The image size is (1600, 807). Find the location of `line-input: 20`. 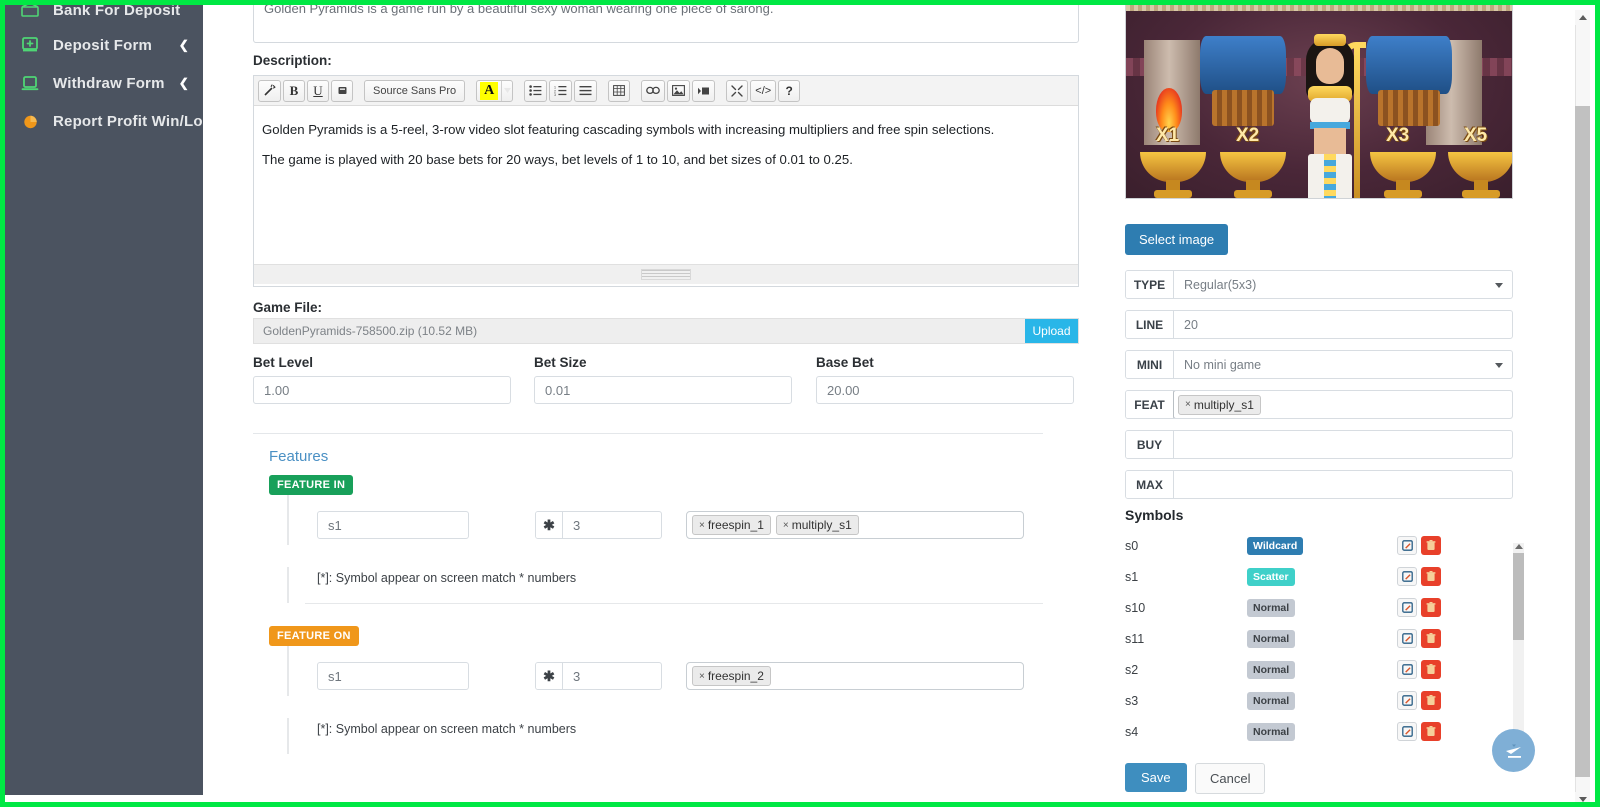

line-input: 20 is located at coordinates (1343, 324).